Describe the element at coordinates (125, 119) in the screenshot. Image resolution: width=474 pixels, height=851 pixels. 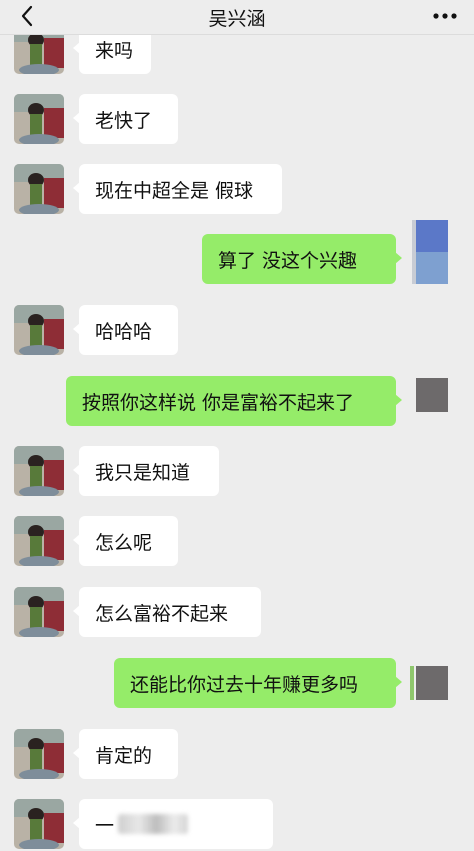
I see `incoming-message-bubble: 老快了` at that location.